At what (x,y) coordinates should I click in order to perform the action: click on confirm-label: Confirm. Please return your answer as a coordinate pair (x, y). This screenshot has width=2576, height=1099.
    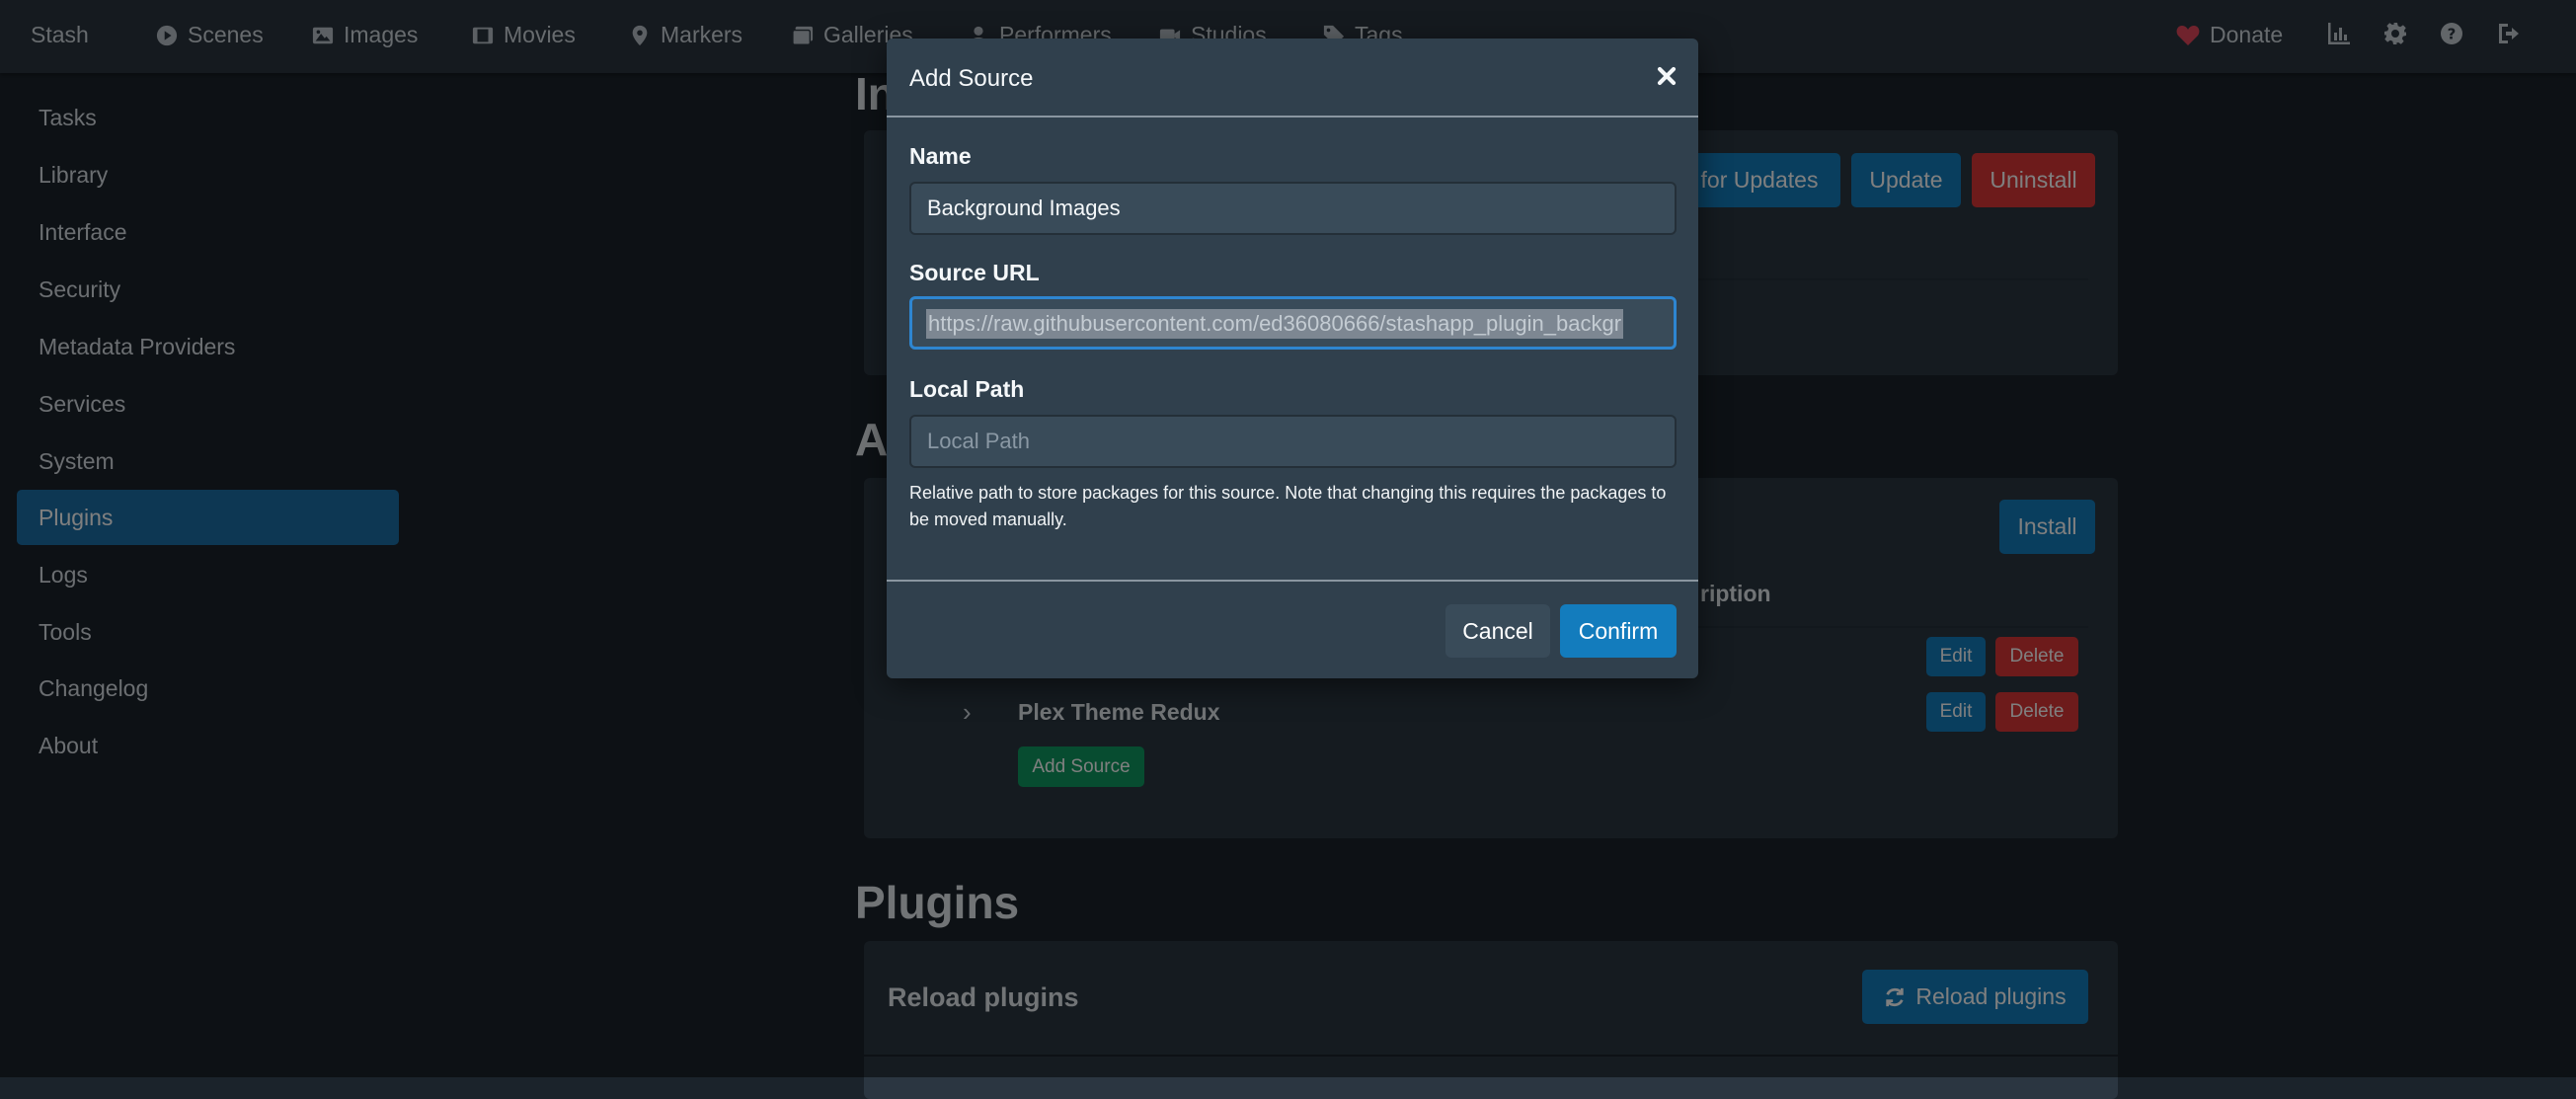
    Looking at the image, I should click on (1618, 630).